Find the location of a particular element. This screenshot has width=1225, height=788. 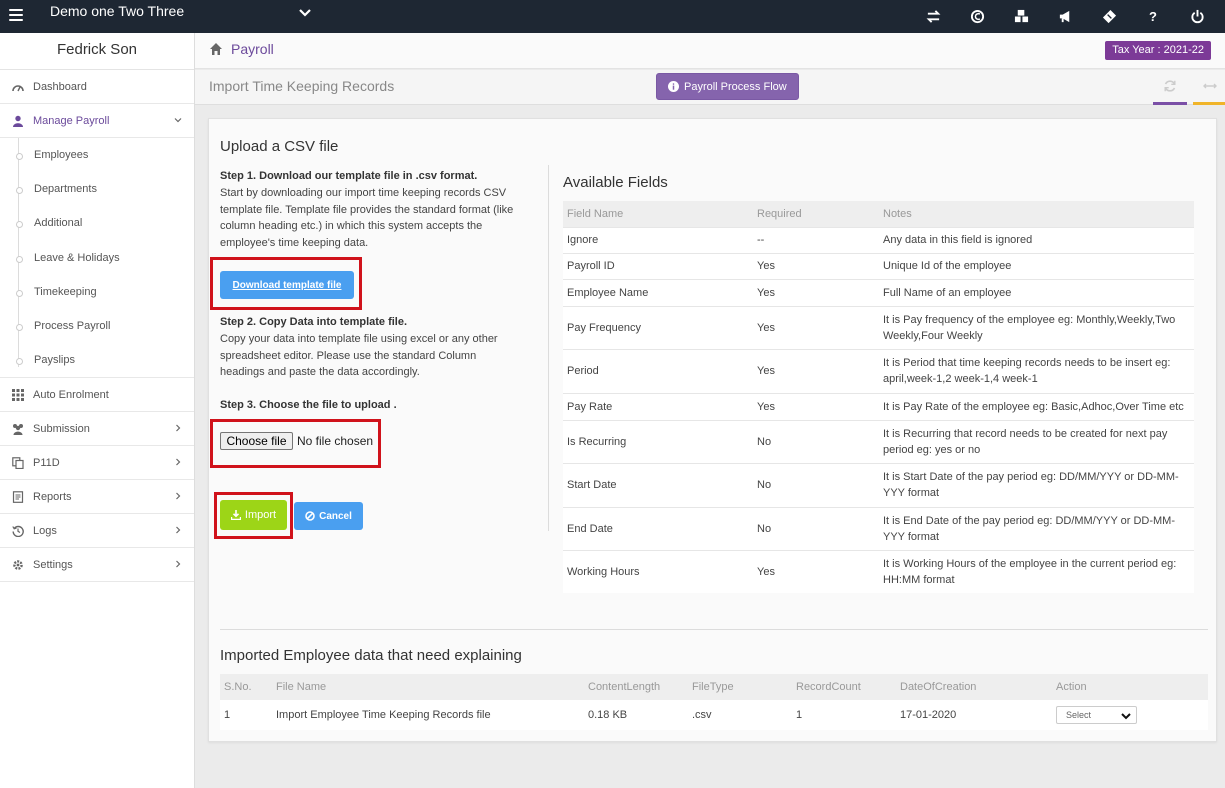

sidebar-sub-item-additional: Additional is located at coordinates (97, 223).